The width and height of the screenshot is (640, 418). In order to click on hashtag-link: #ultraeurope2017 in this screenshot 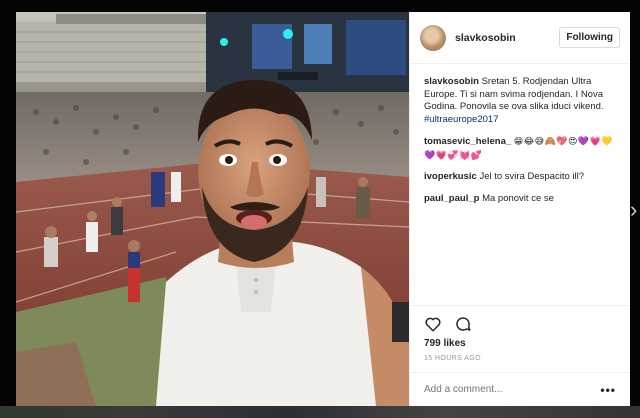, I will do `click(461, 119)`.